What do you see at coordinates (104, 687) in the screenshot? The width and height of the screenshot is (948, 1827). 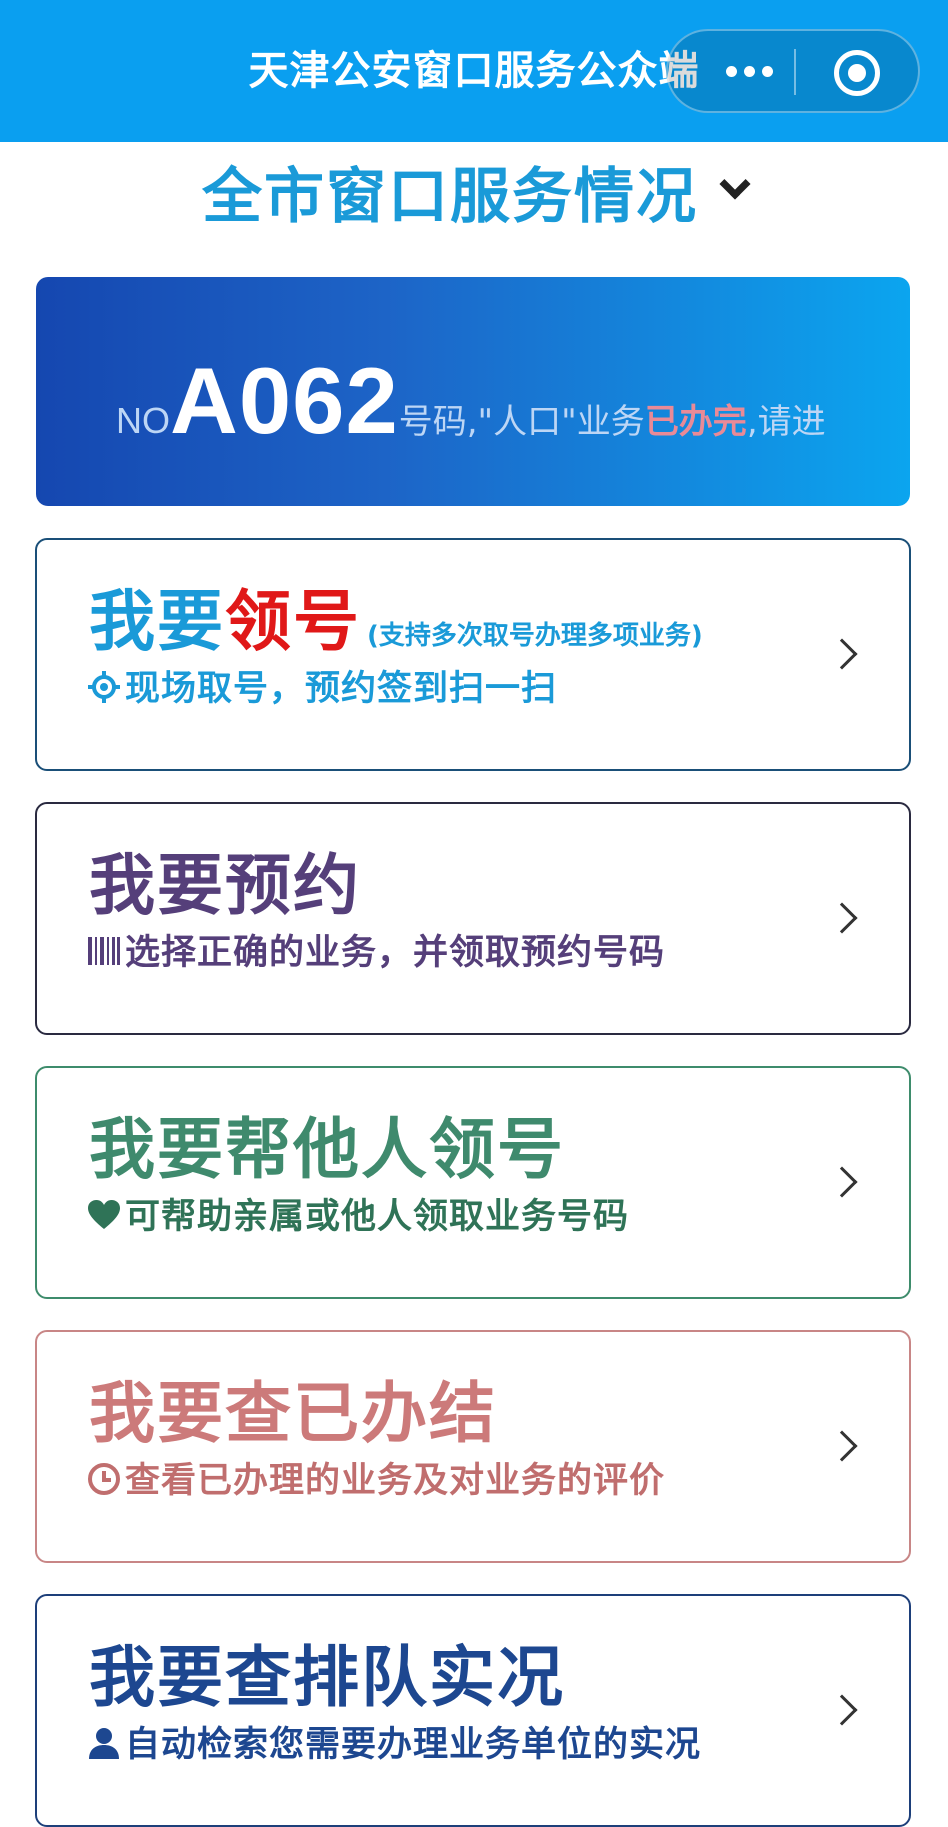 I see `crosshair-icon` at bounding box center [104, 687].